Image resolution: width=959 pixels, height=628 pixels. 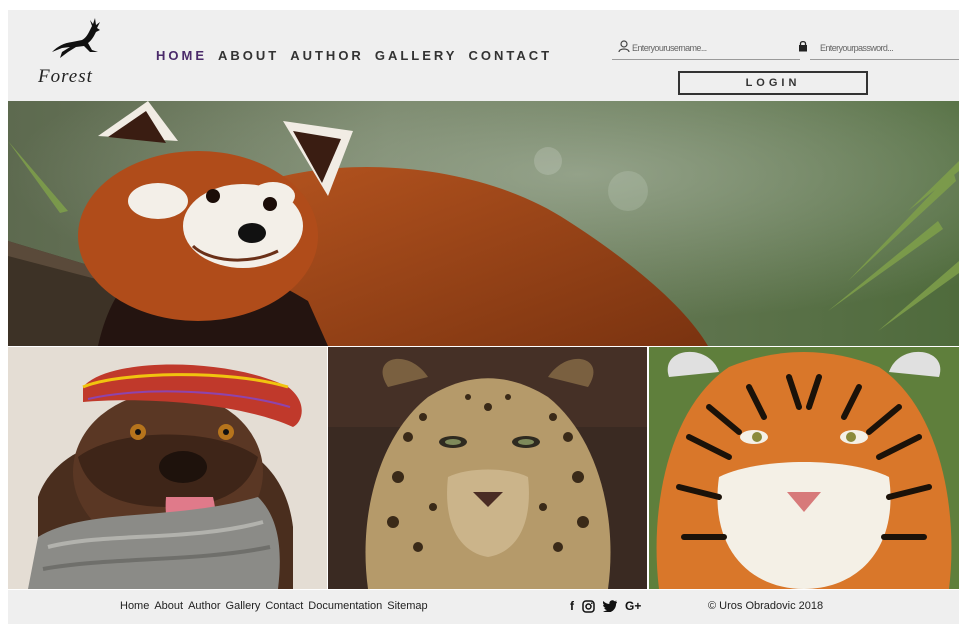 I want to click on social-links: f G+, so click(x=605, y=606).